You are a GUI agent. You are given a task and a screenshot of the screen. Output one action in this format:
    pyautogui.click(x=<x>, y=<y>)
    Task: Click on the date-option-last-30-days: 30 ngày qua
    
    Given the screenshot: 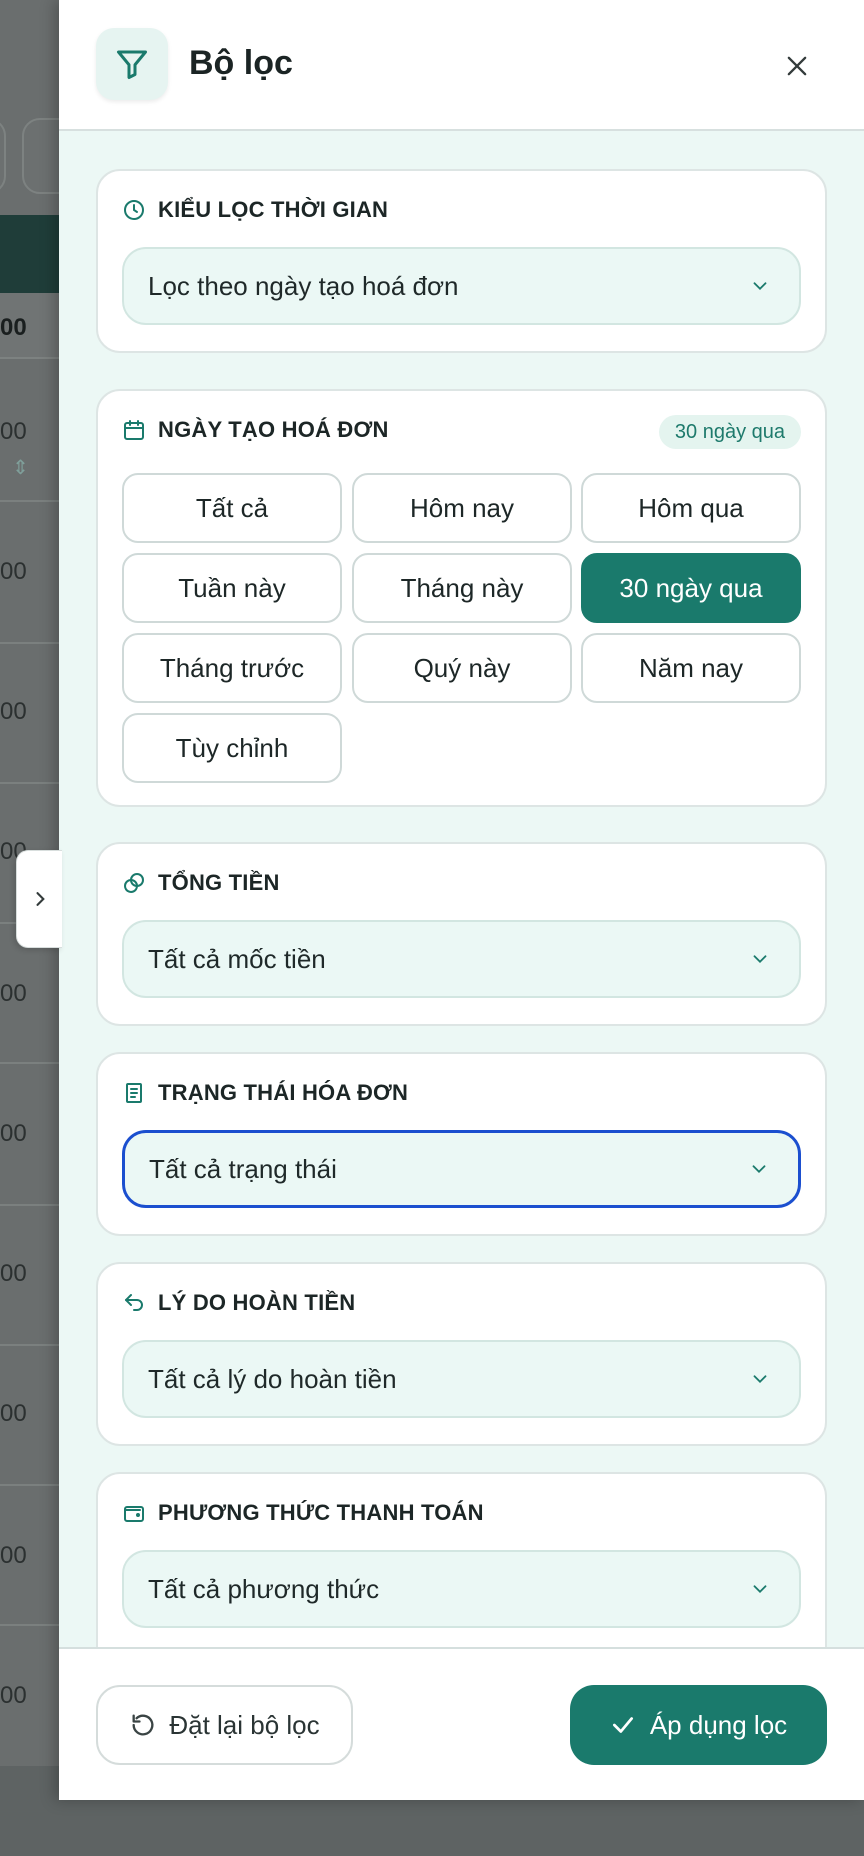 What is the action you would take?
    pyautogui.click(x=691, y=588)
    